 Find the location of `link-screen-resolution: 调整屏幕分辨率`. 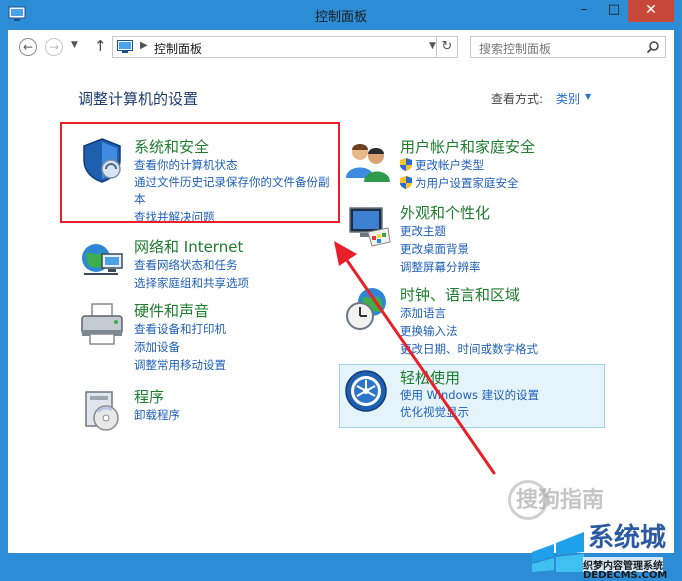

link-screen-resolution: 调整屏幕分辨率 is located at coordinates (440, 267).